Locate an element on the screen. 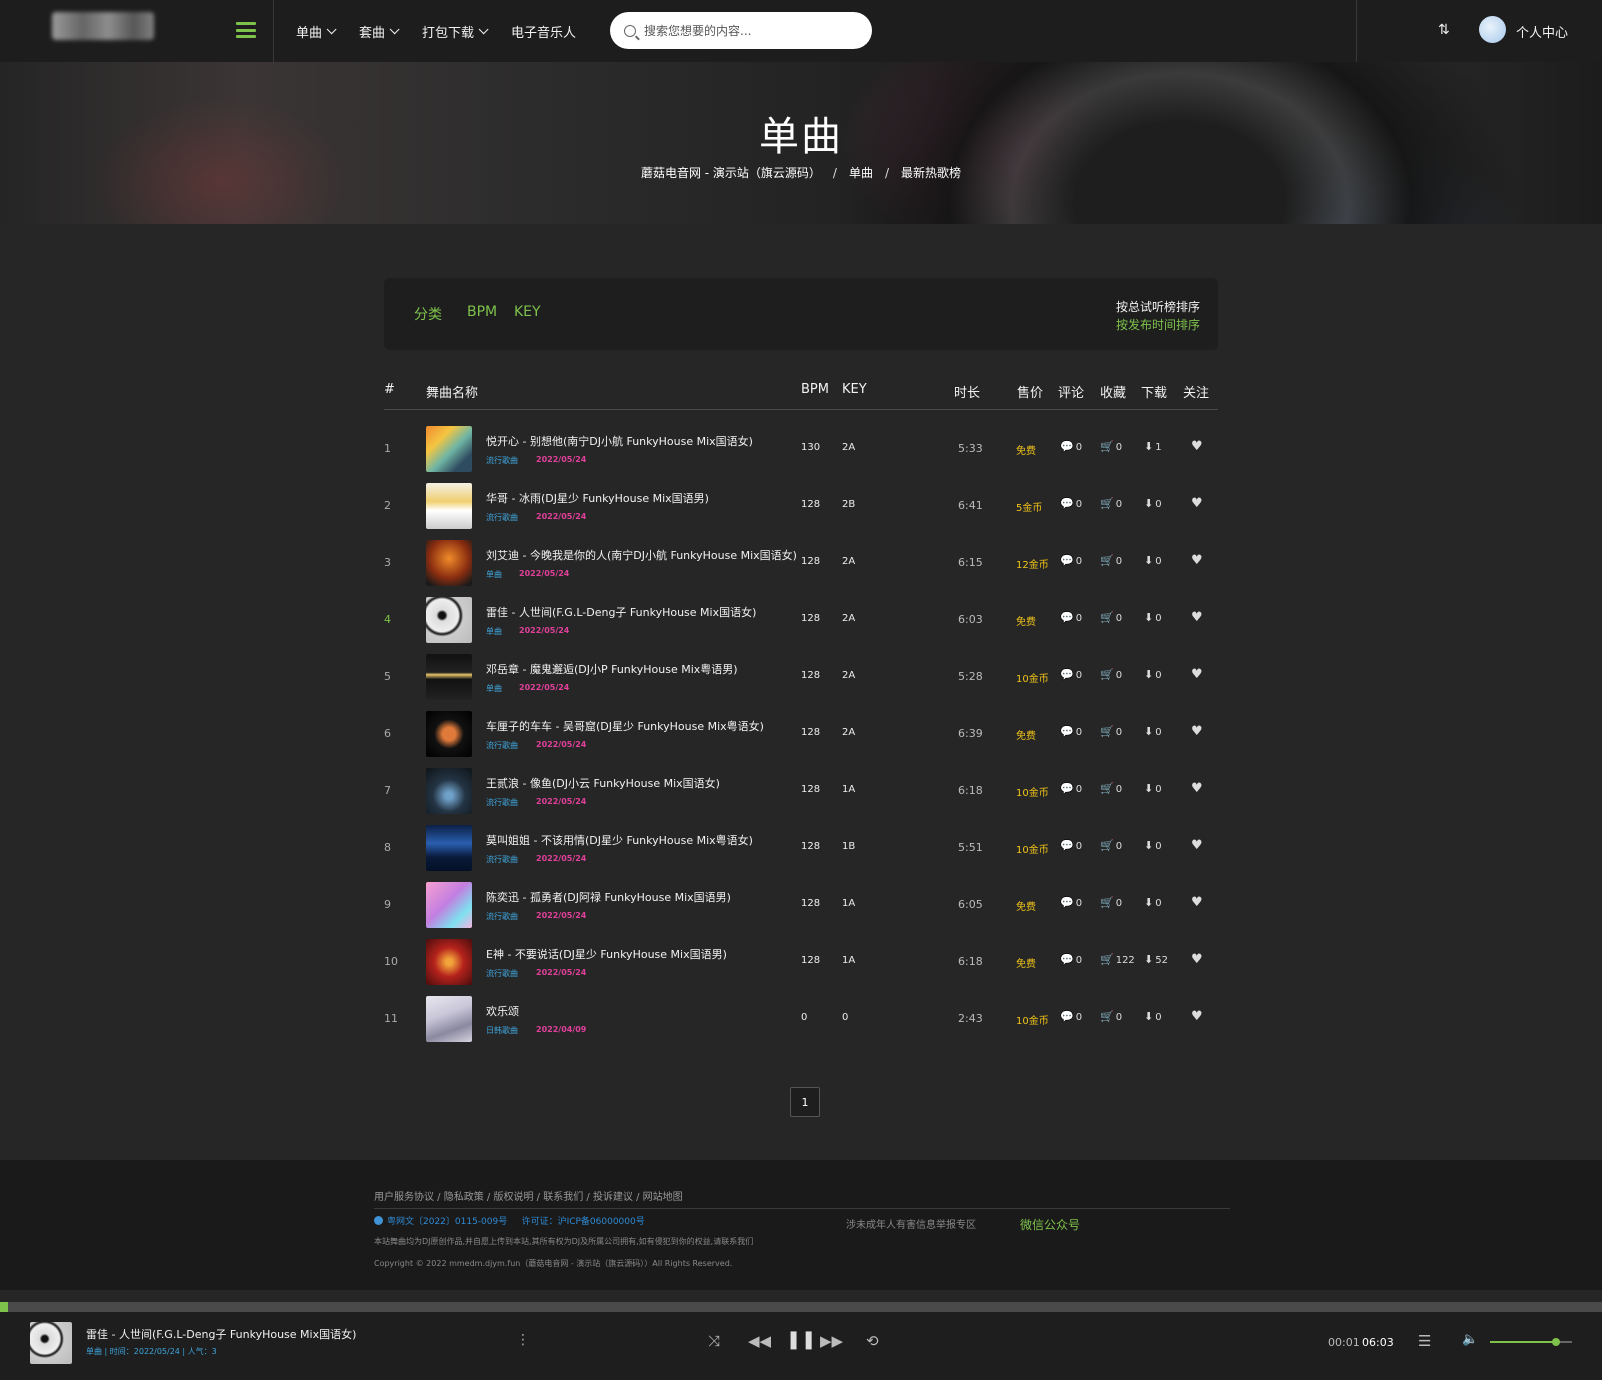 The width and height of the screenshot is (1602, 1380). volume-icon: 🔈 is located at coordinates (1470, 1339).